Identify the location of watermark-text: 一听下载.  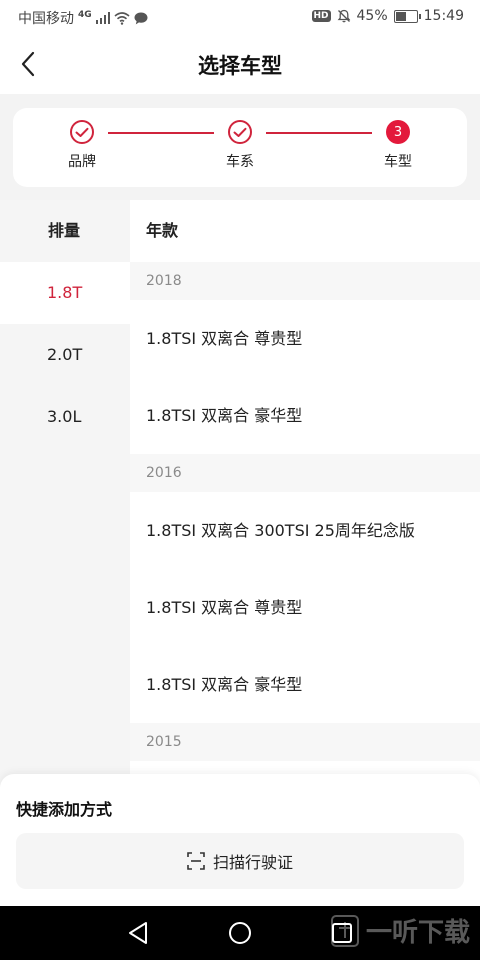
(417, 933).